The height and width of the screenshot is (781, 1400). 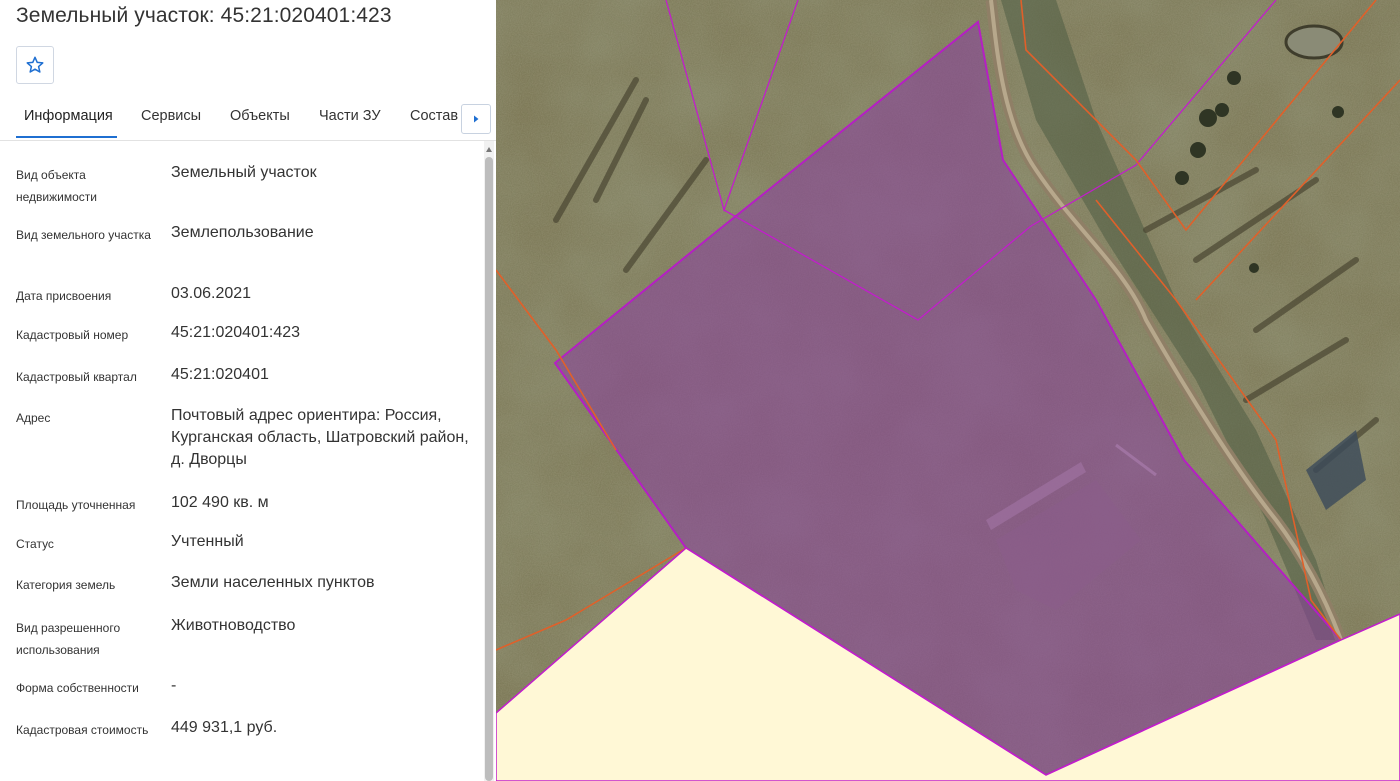 What do you see at coordinates (242, 232) in the screenshot?
I see `field-value: Землепользование` at bounding box center [242, 232].